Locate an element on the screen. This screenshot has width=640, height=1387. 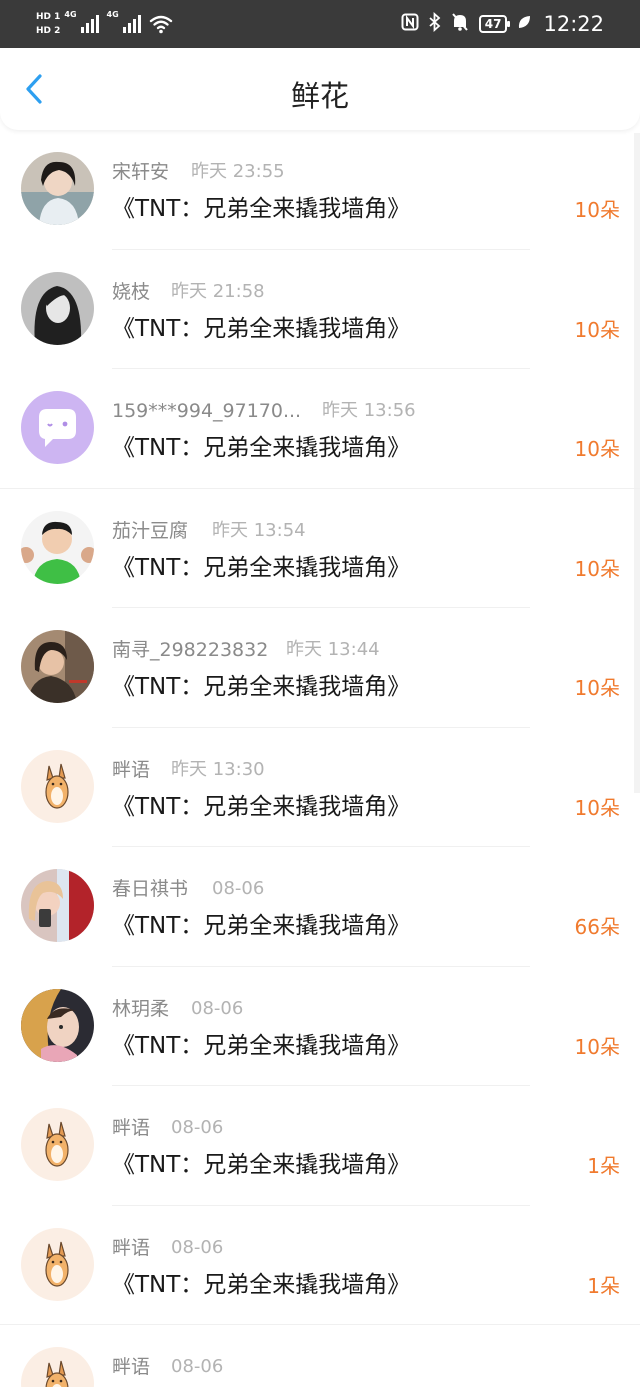
clock: 12:22 is located at coordinates (573, 24).